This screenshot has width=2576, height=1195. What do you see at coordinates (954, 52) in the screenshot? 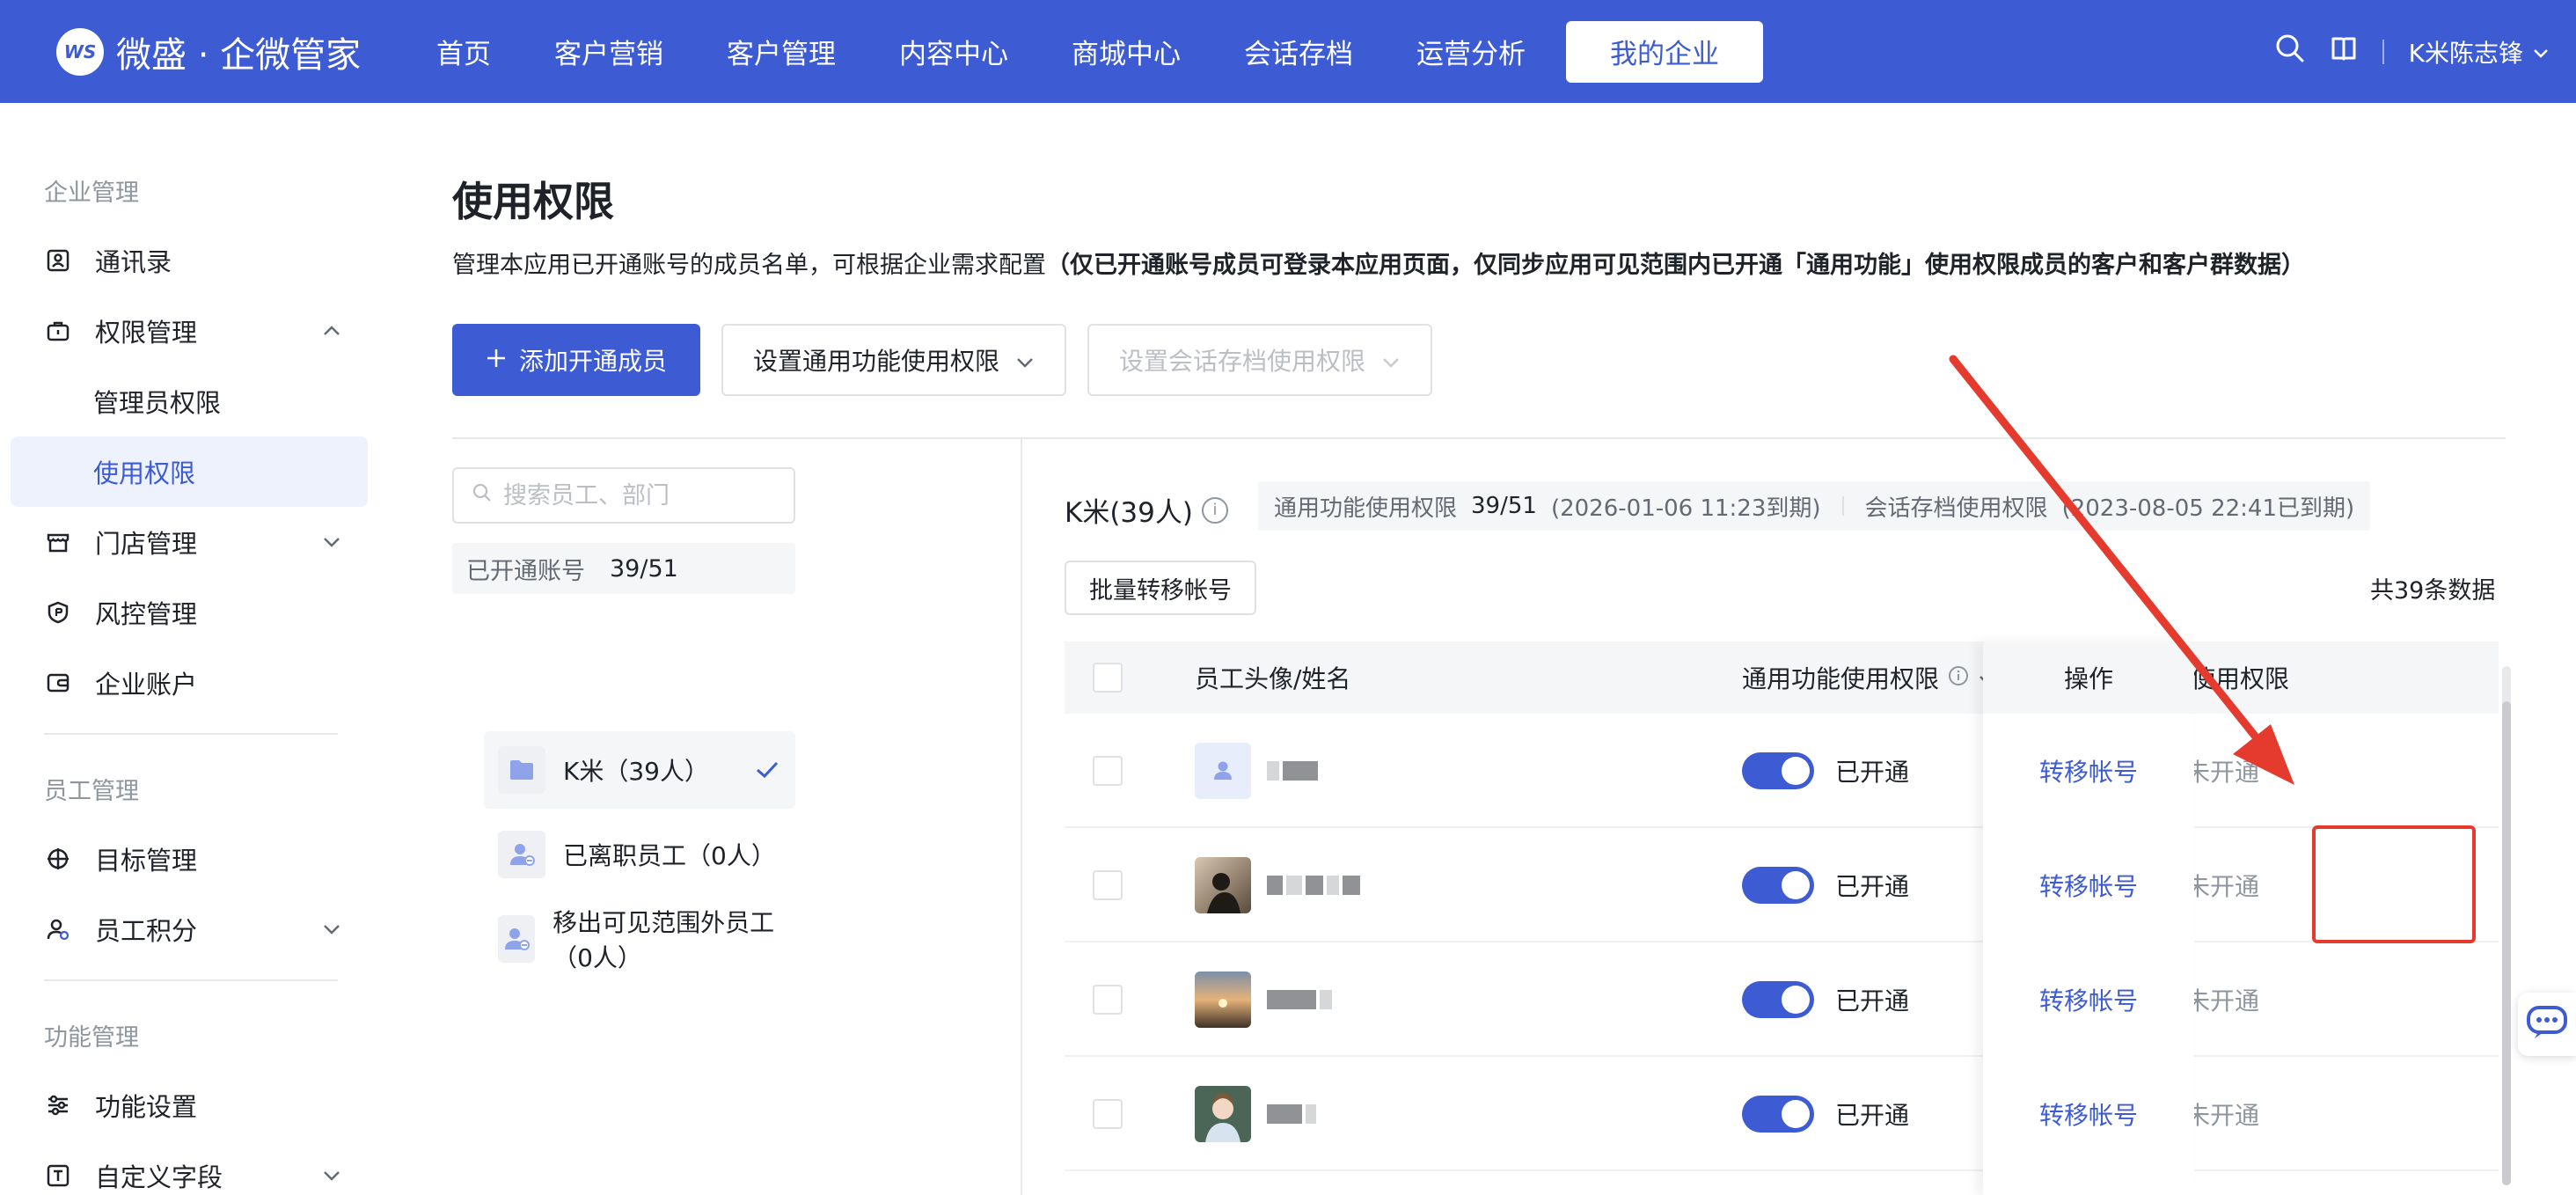
I see `nav-content-center: 内容中心` at bounding box center [954, 52].